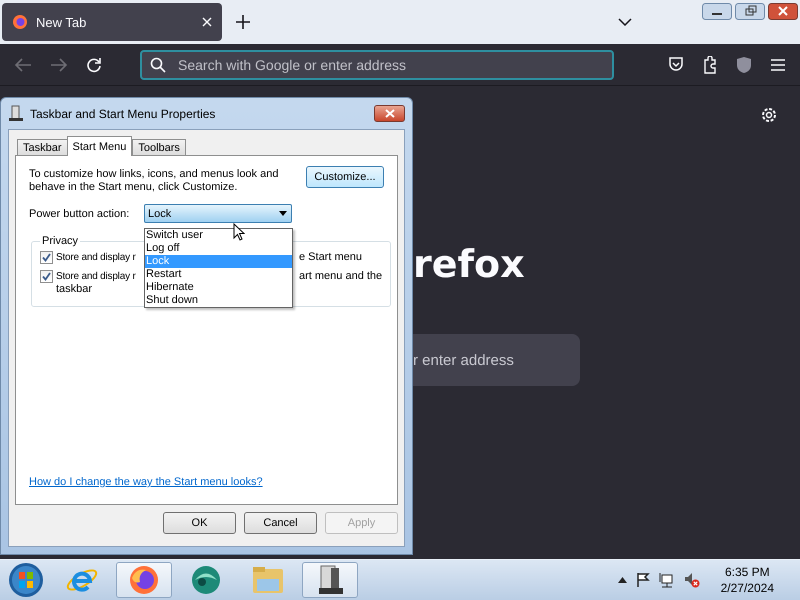  I want to click on restore-icon, so click(750, 11).